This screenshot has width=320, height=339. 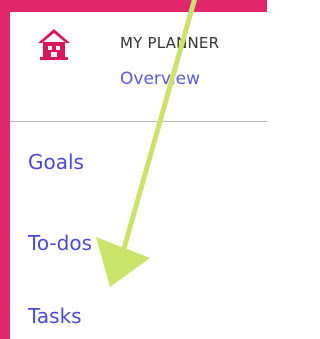 What do you see at coordinates (160, 79) in the screenshot?
I see `overview-link: Overview` at bounding box center [160, 79].